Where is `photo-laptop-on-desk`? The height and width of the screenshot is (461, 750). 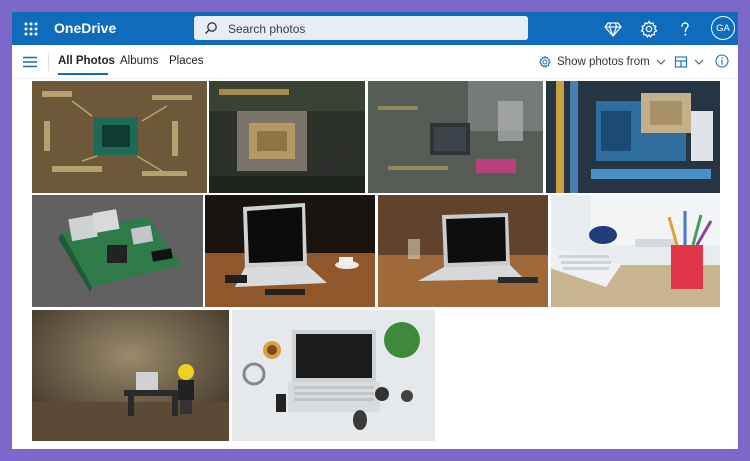 photo-laptop-on-desk is located at coordinates (290, 251).